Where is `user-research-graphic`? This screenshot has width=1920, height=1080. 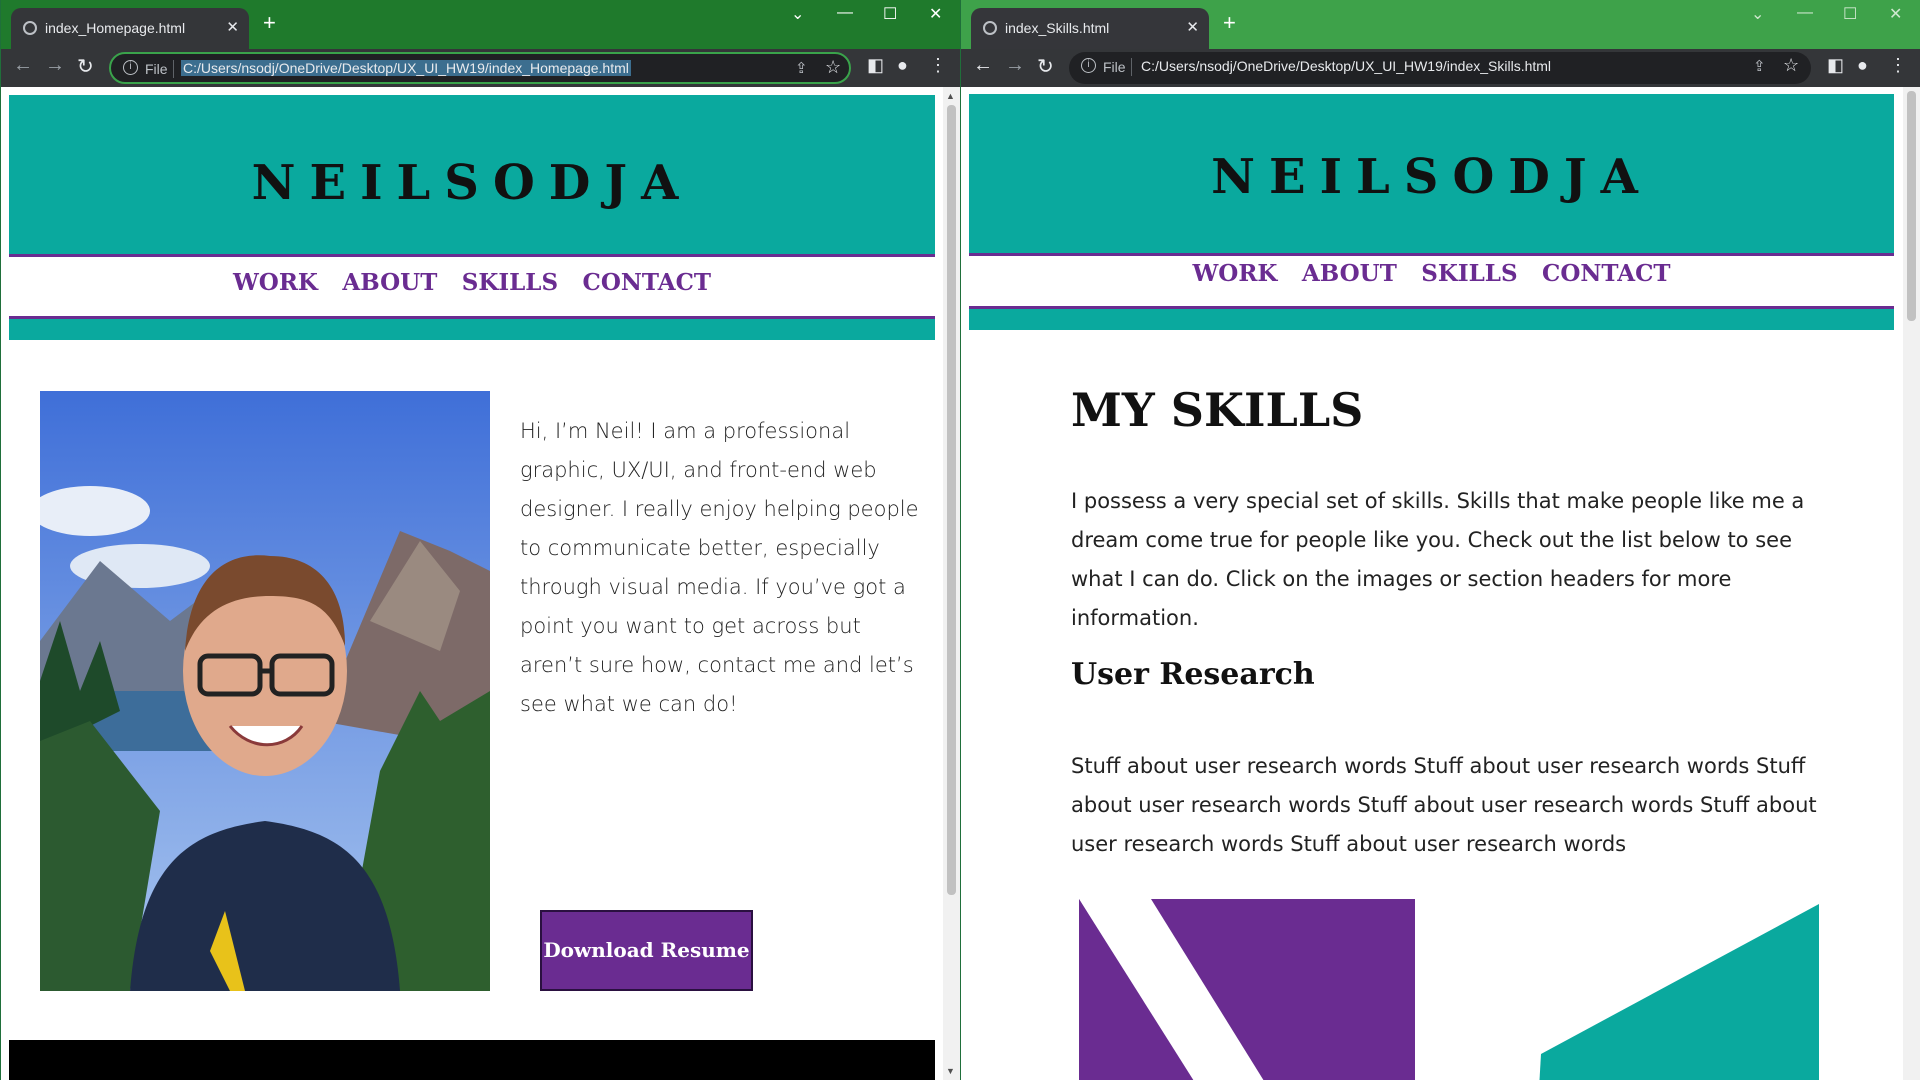
user-research-graphic is located at coordinates (1449, 989).